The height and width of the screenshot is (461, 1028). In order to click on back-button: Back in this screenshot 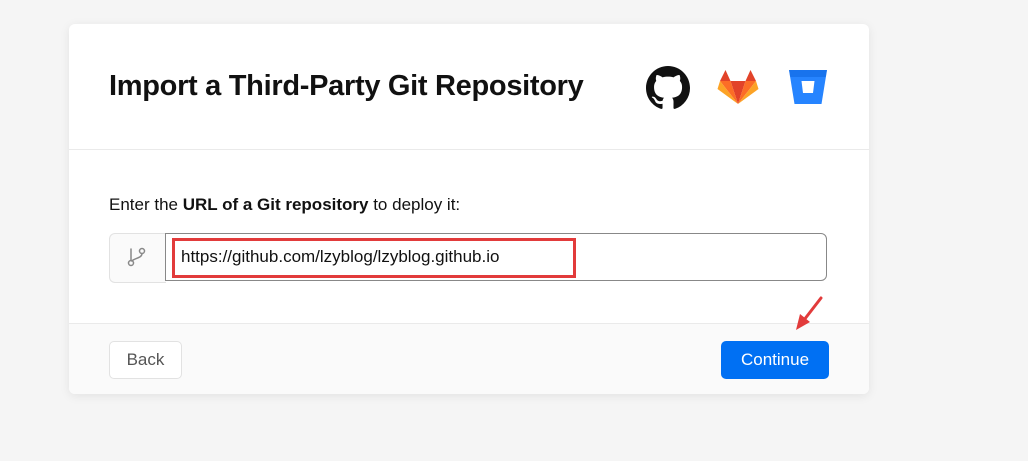, I will do `click(145, 360)`.